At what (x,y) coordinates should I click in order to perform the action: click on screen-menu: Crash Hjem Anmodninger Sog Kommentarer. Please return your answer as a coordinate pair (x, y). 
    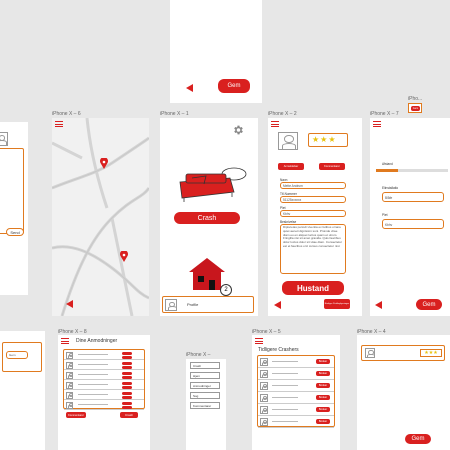
    Looking at the image, I should click on (206, 404).